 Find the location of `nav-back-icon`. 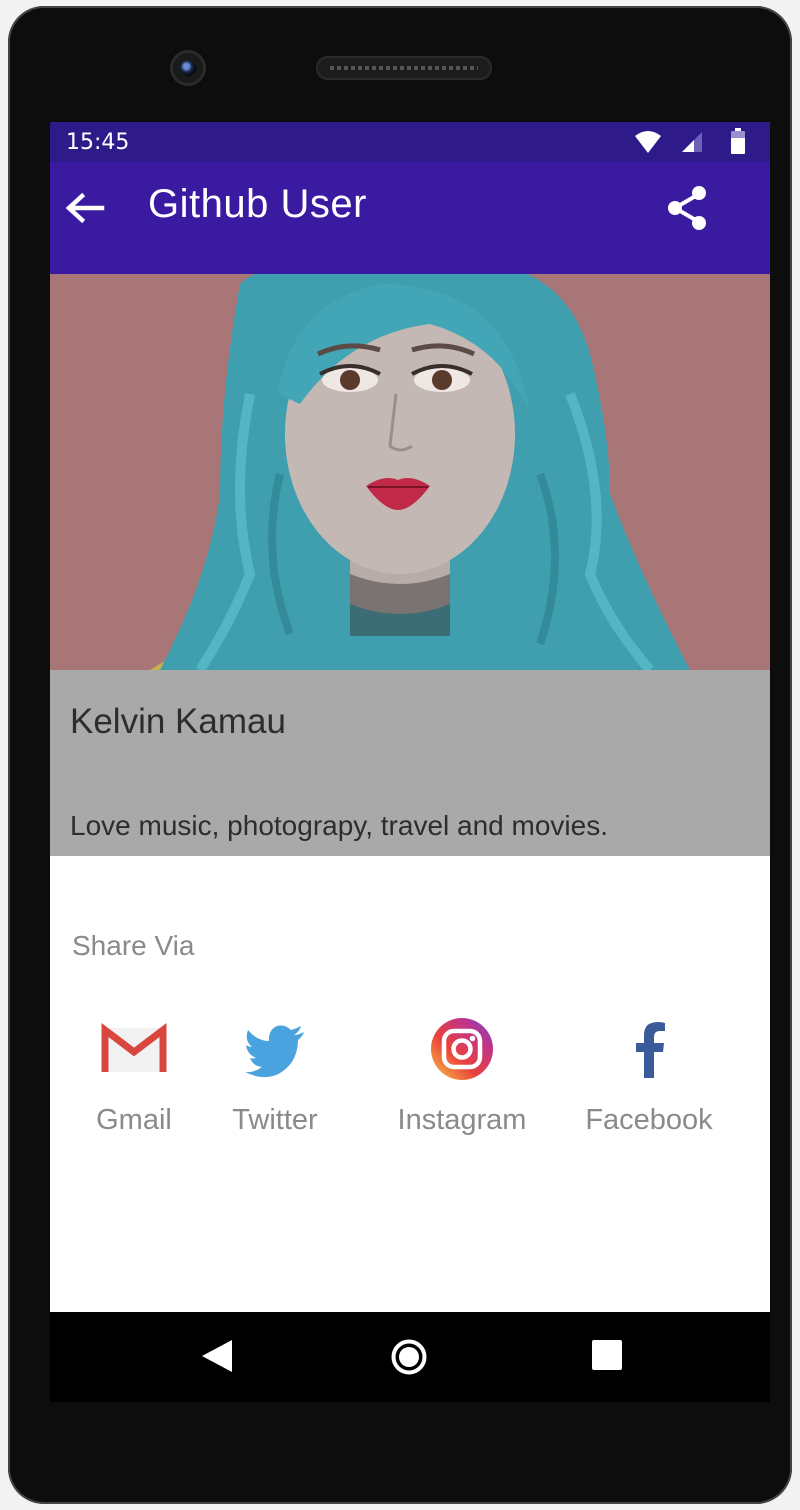

nav-back-icon is located at coordinates (217, 1356).